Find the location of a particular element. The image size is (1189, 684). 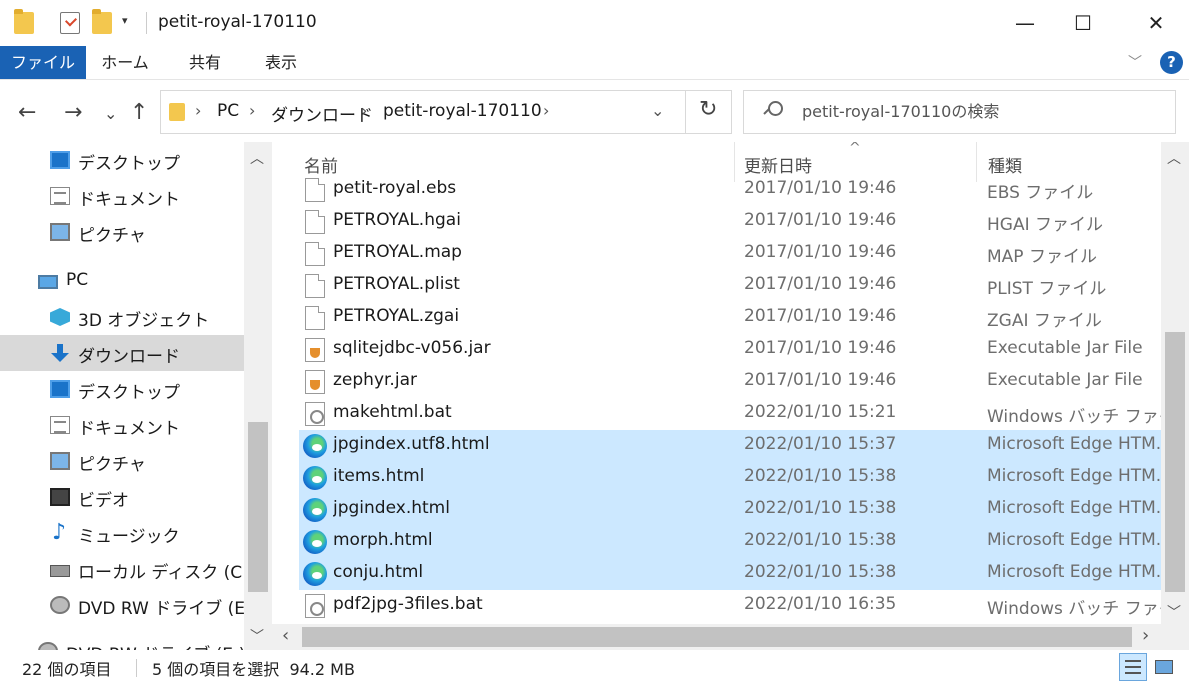

file-row: PETROYAL.zgai 2017/01/10 19:46 ZGAI ファイル is located at coordinates (730, 318).